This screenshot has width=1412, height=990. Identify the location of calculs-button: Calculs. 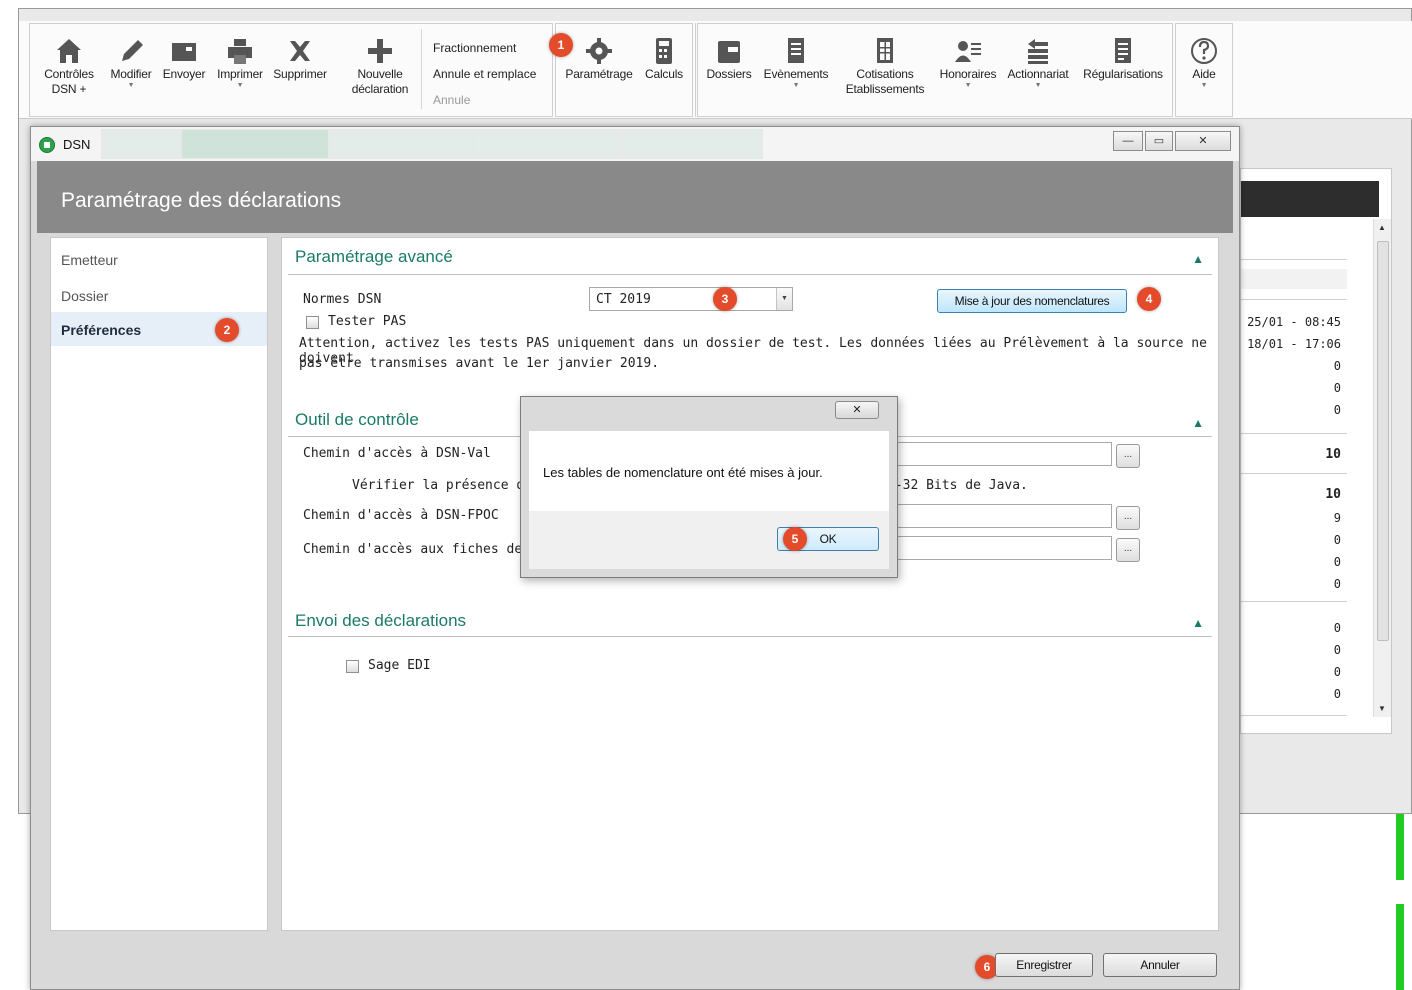
(664, 71).